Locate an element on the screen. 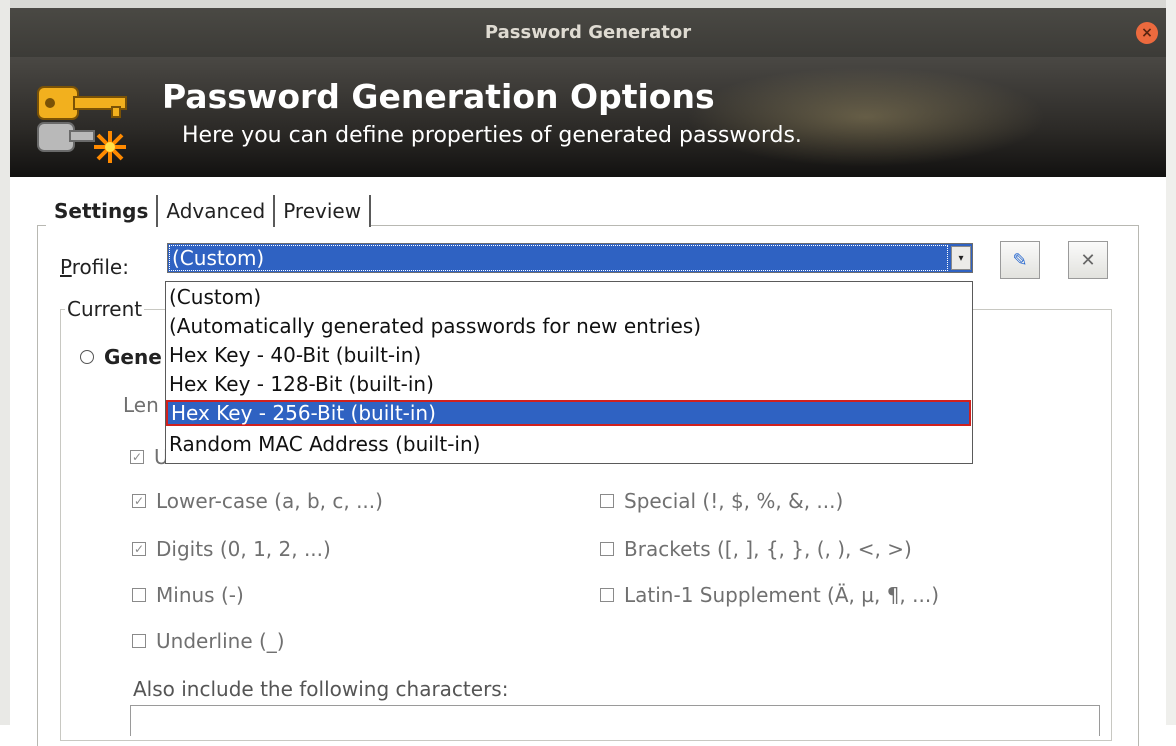 Image resolution: width=1176 pixels, height=746 pixels. lowercase-checkbox: ✓ Lower-case (a, b, c, ...) is located at coordinates (257, 501).